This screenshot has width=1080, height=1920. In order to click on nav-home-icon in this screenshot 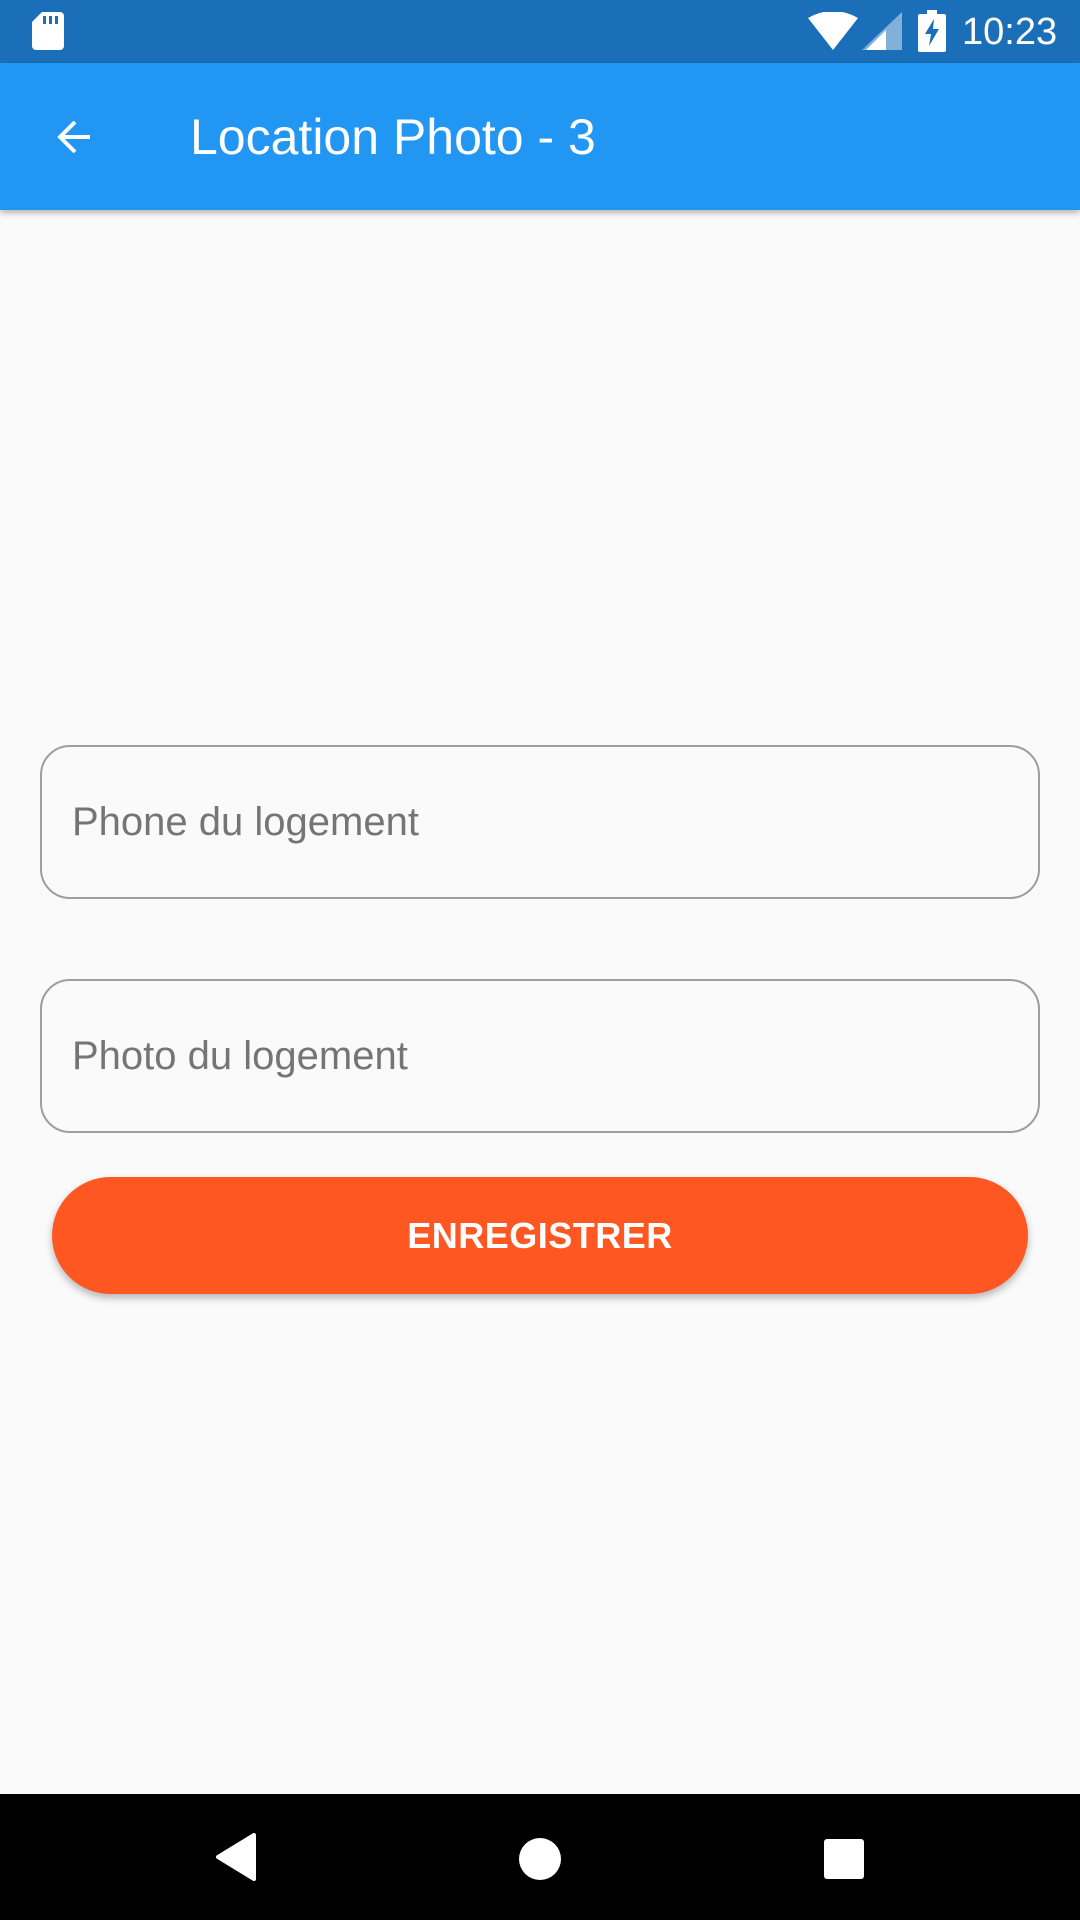, I will do `click(540, 1859)`.